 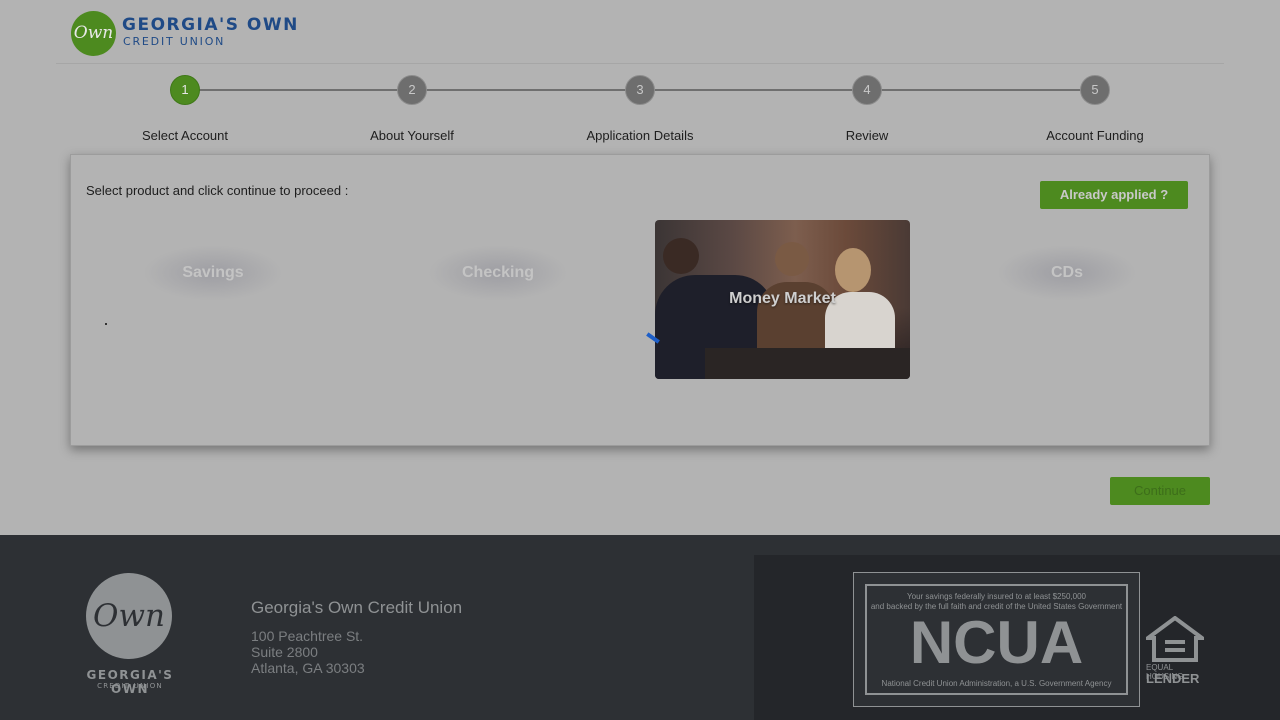 I want to click on step-label: About Yourself, so click(x=412, y=135).